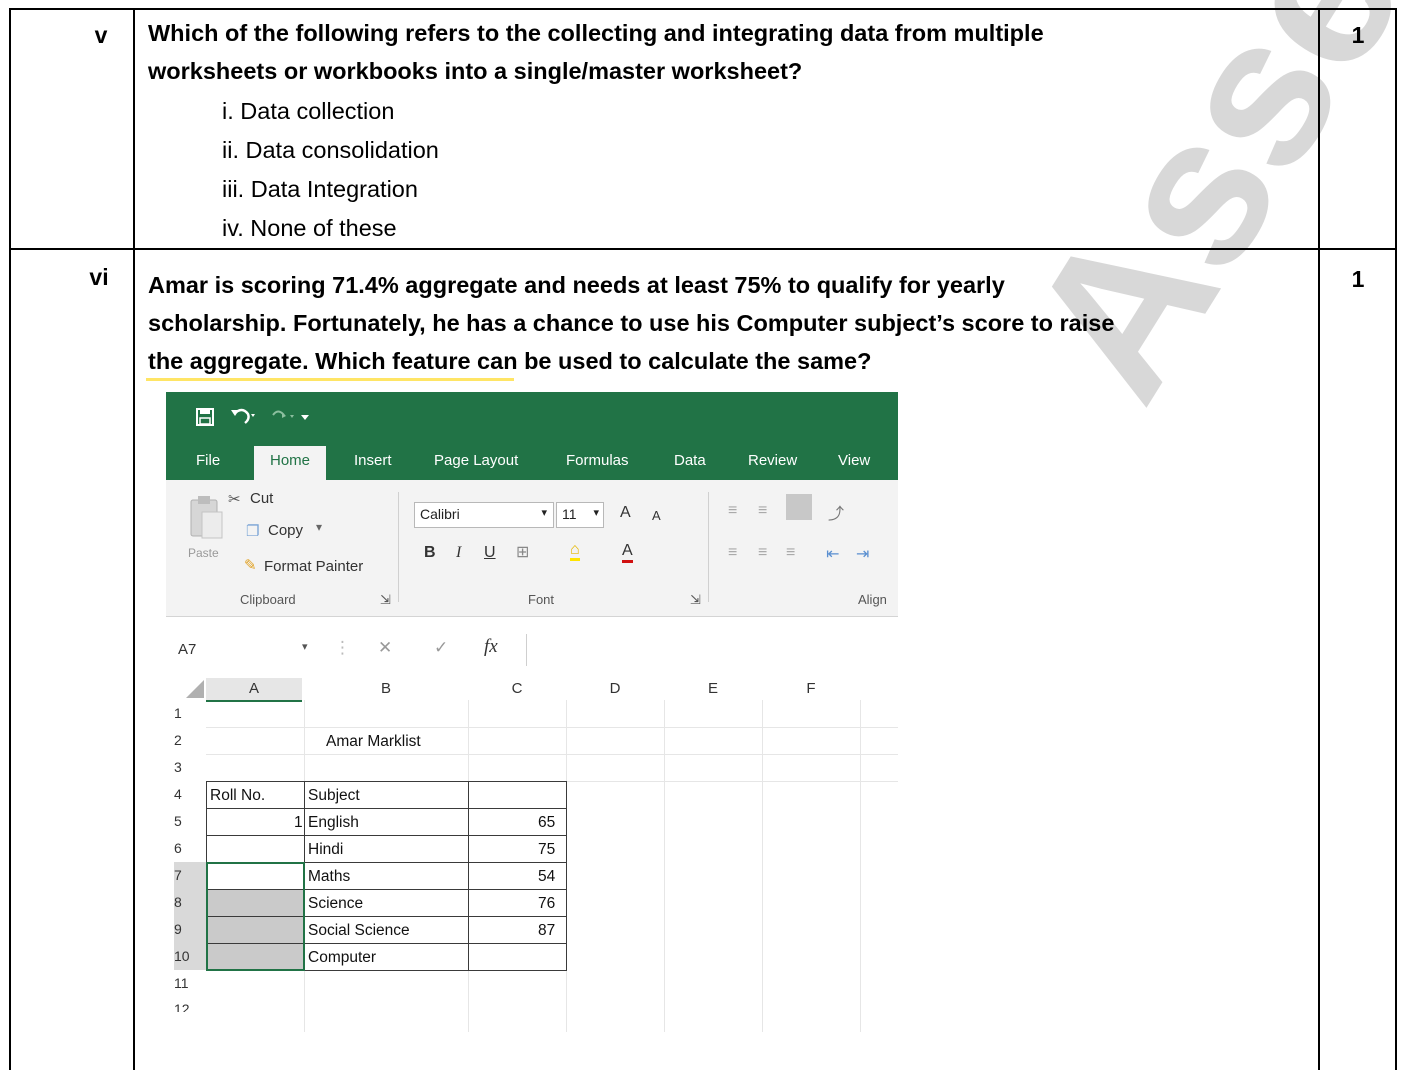  Describe the element at coordinates (627, 552) in the screenshot. I see `font-color-button: A` at that location.